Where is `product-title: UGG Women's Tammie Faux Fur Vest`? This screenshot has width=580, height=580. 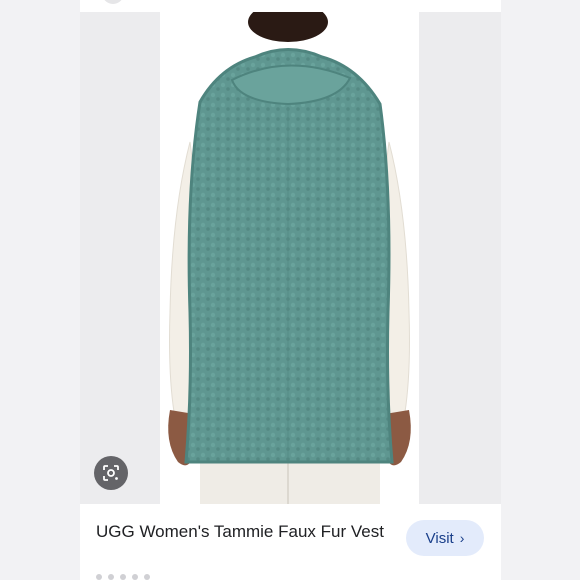 product-title: UGG Women's Tammie Faux Fur Vest is located at coordinates (246, 532).